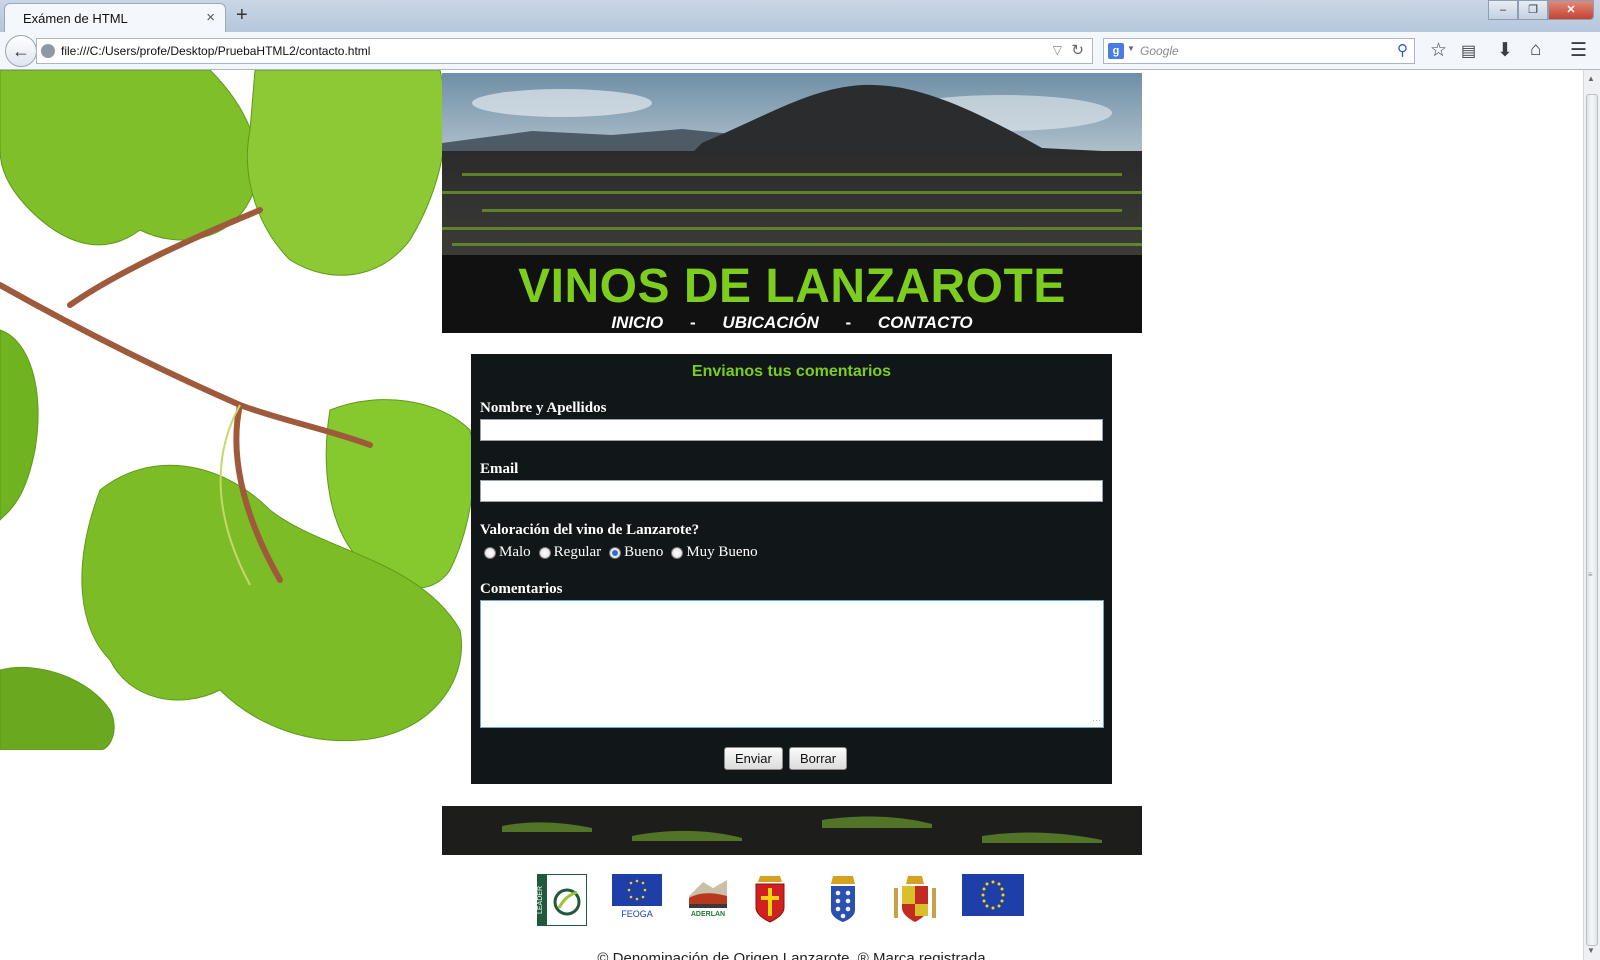  What do you see at coordinates (644, 552) in the screenshot?
I see `rating-option-label: Bueno` at bounding box center [644, 552].